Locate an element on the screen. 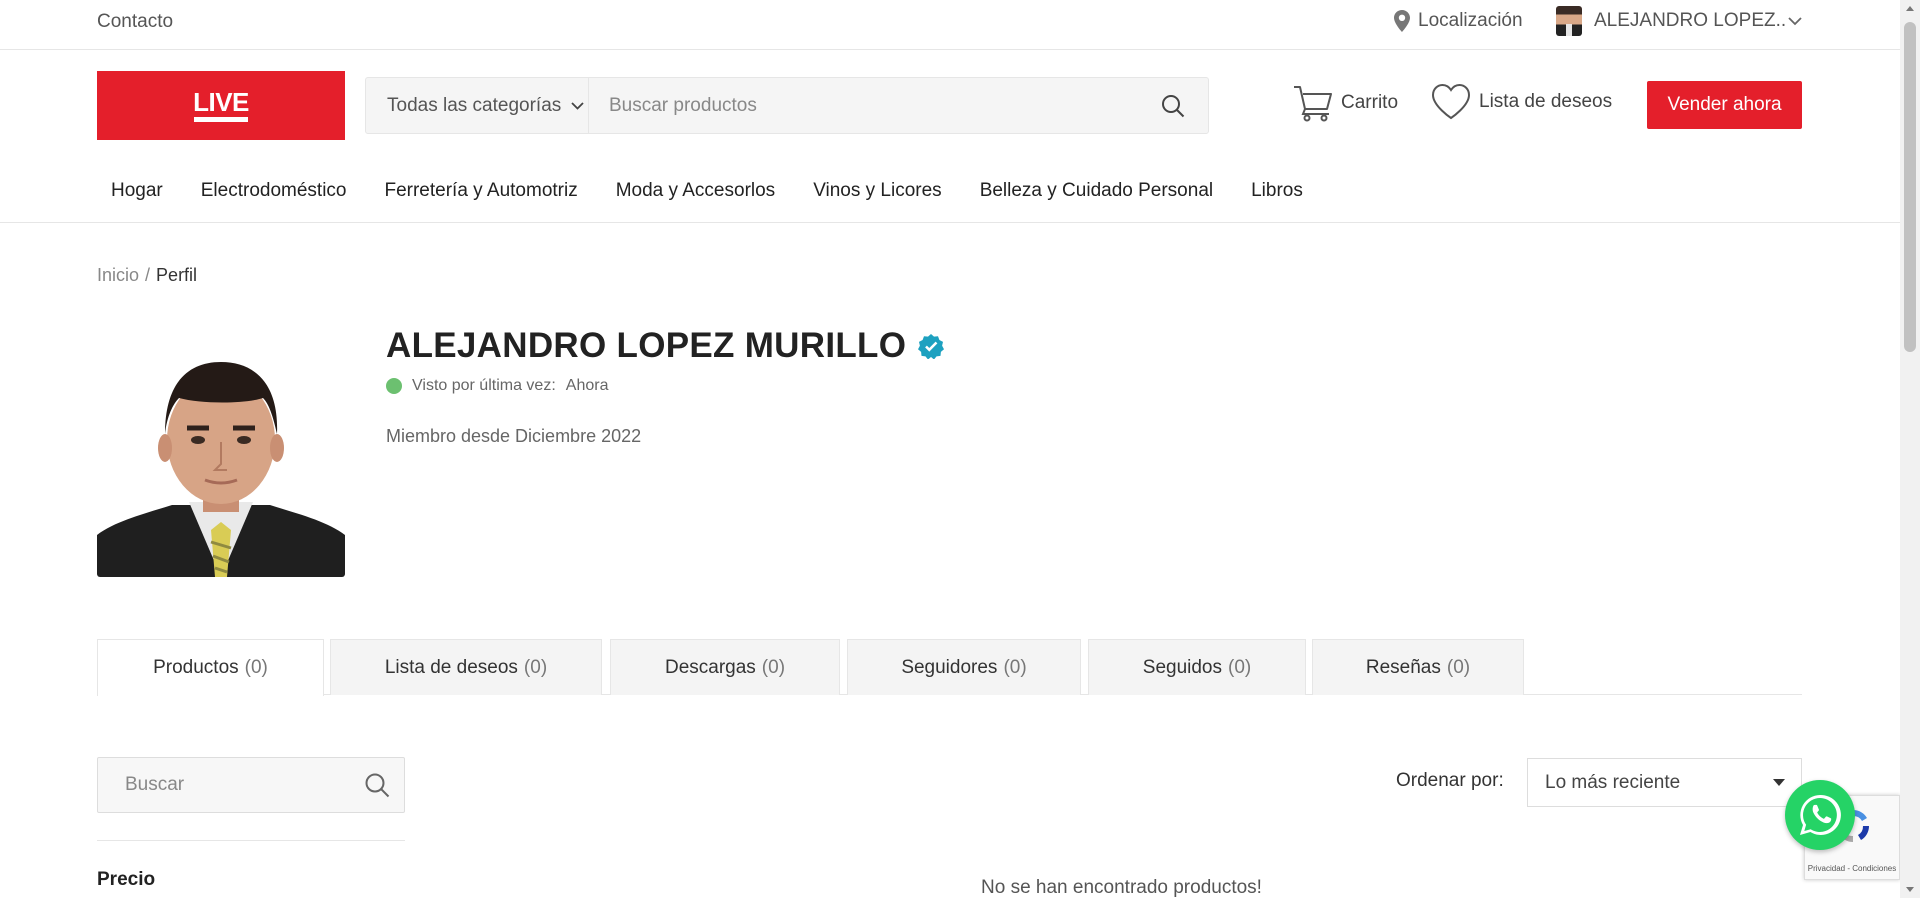 The image size is (1920, 898). cart-link: Carrito is located at coordinates (1345, 103).